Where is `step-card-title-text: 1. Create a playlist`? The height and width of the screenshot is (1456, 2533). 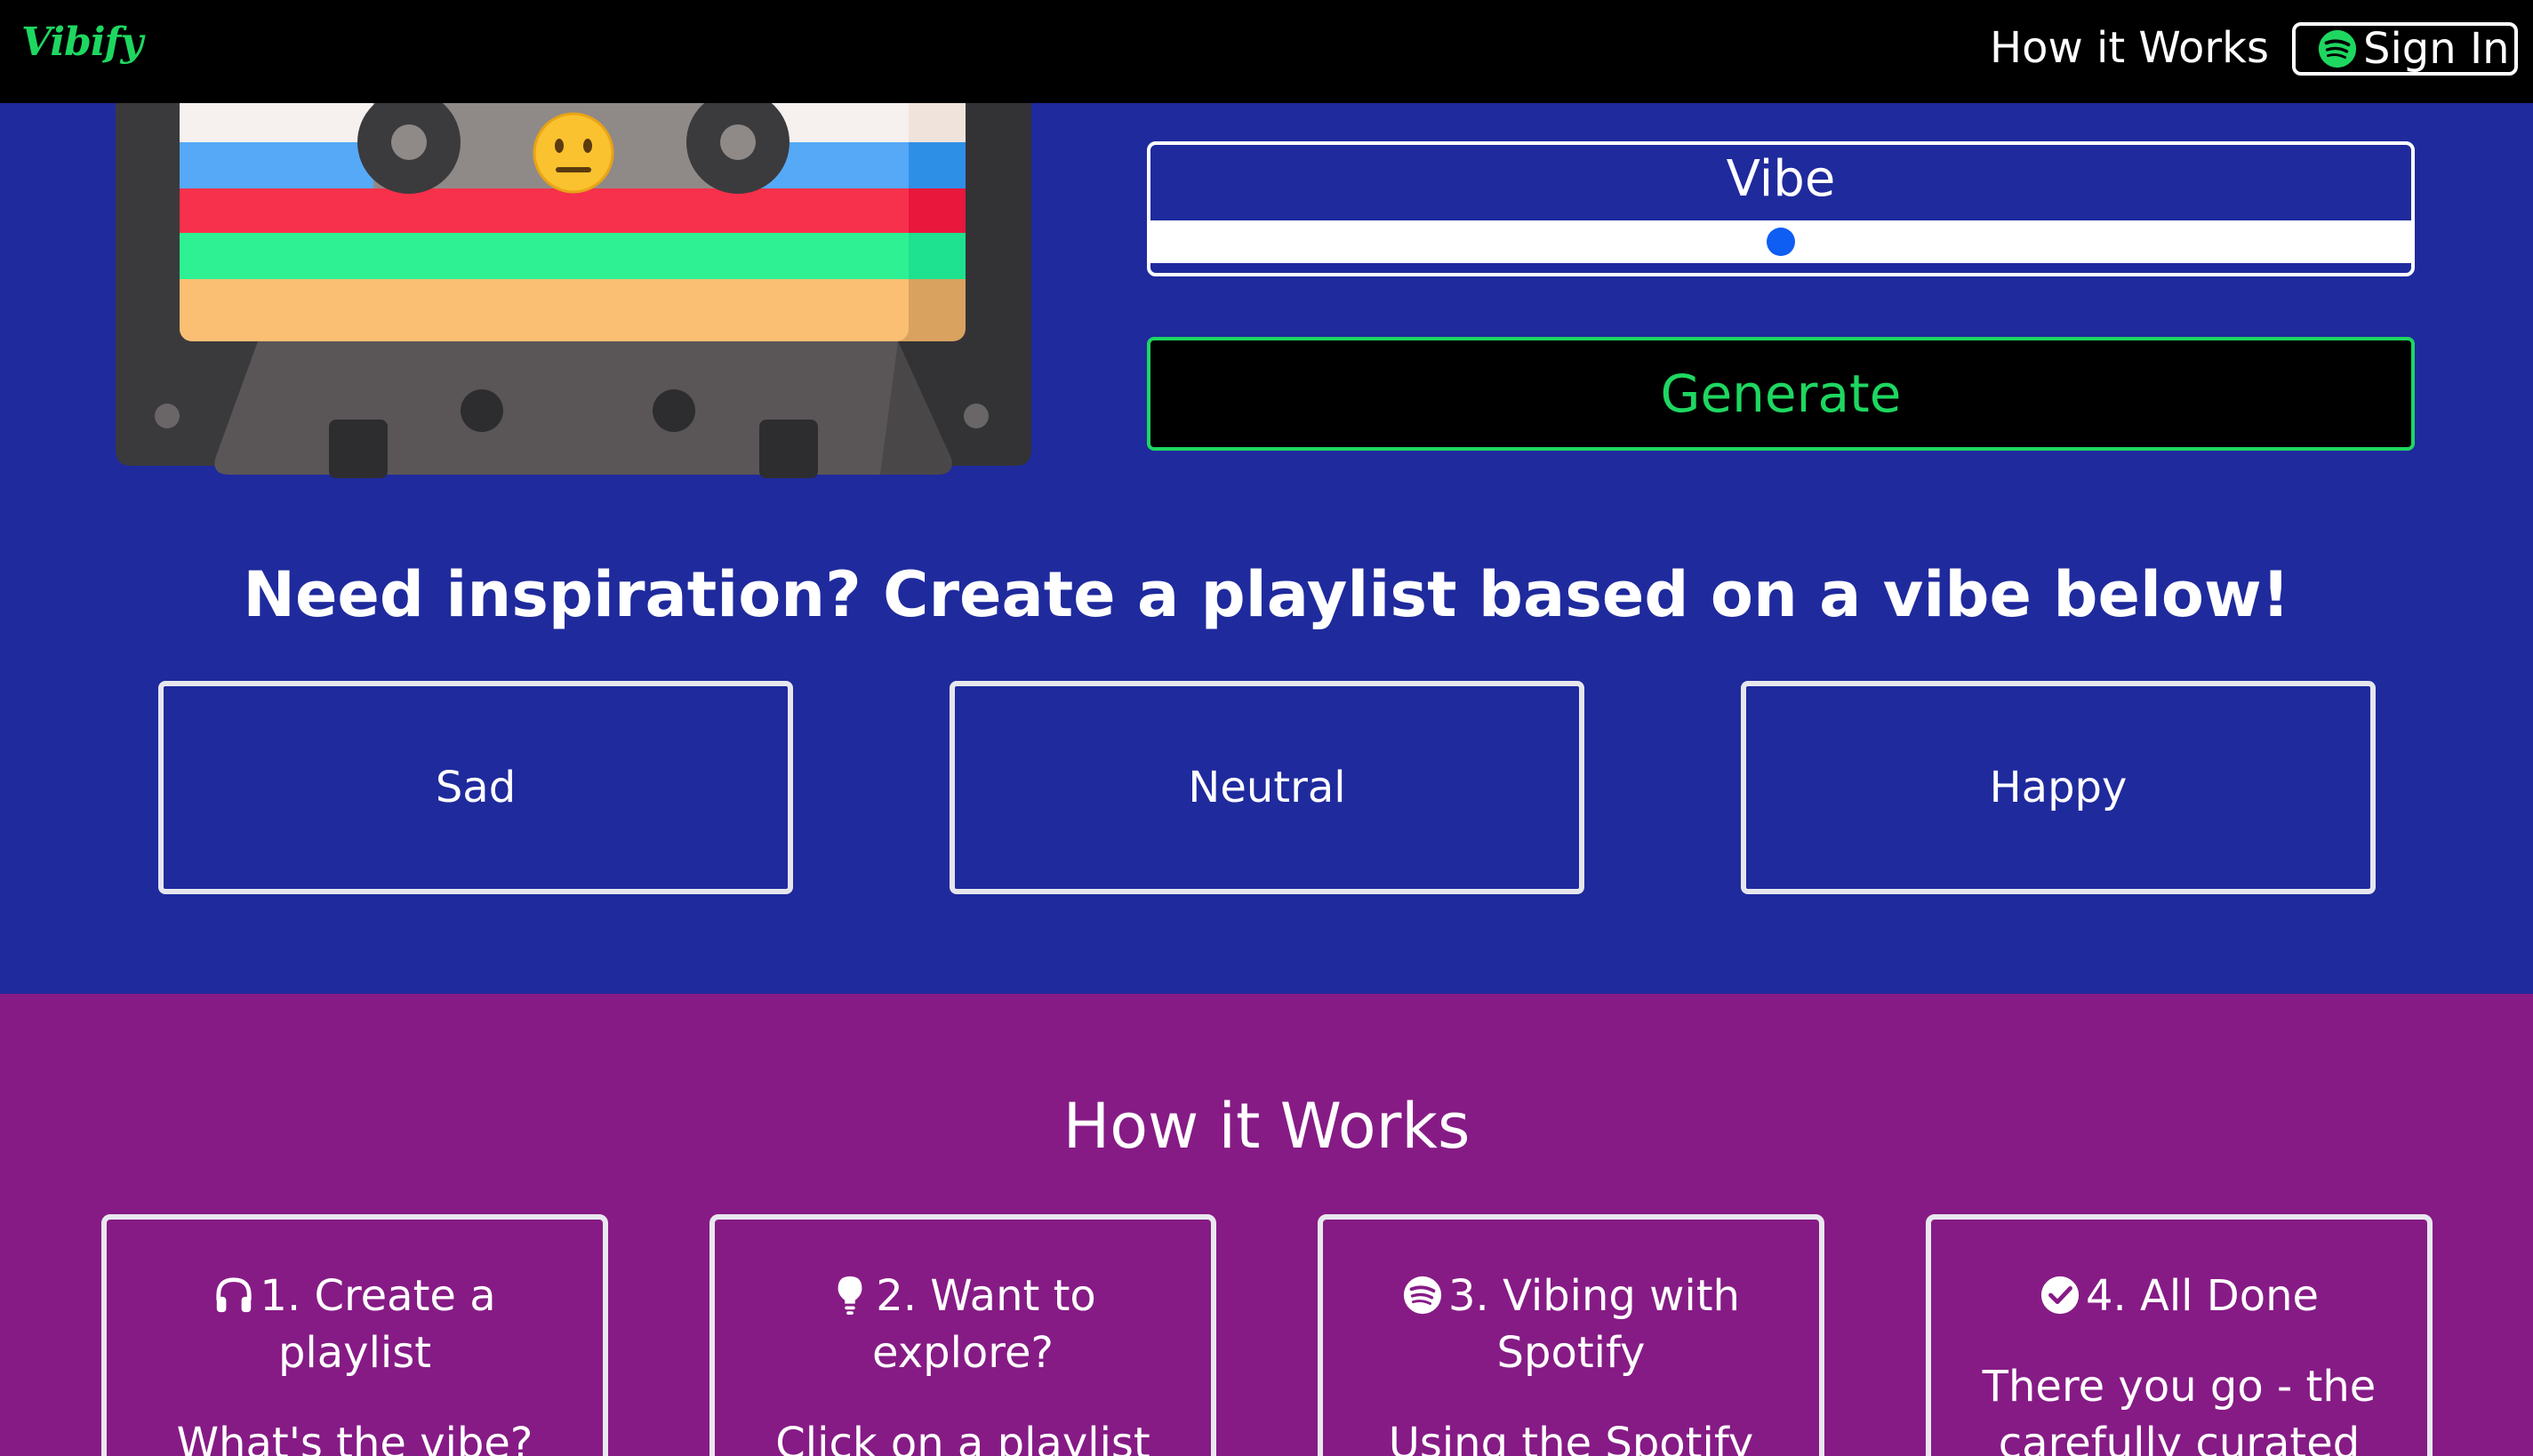 step-card-title-text: 1. Create a playlist is located at coordinates (378, 1324).